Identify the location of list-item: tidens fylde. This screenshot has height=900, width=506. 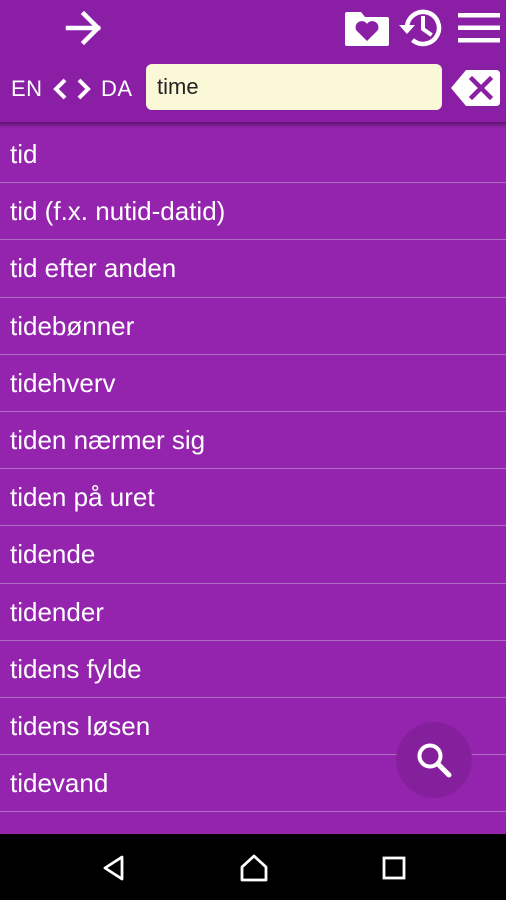
(253, 669).